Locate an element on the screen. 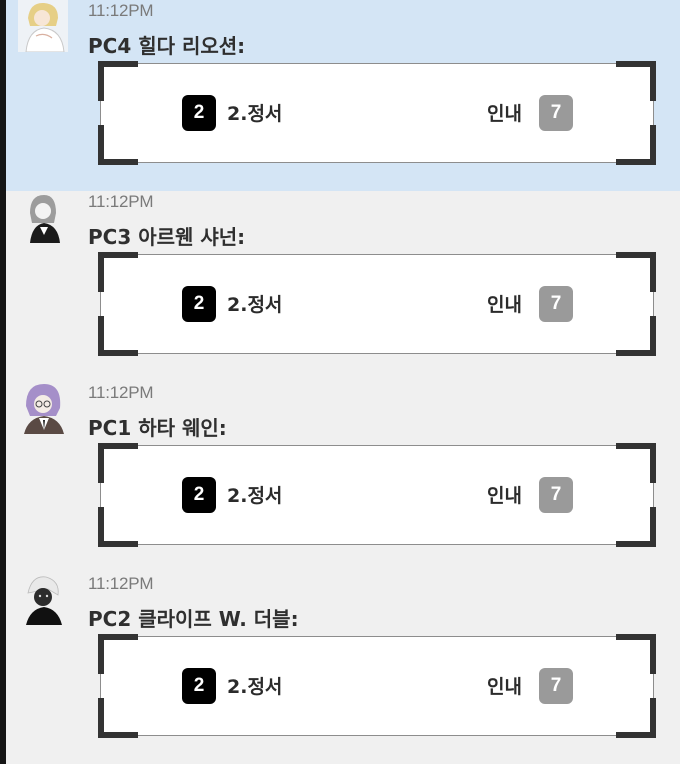 The height and width of the screenshot is (764, 680). avatar-gray-hair-character-icon is located at coordinates (43, 217).